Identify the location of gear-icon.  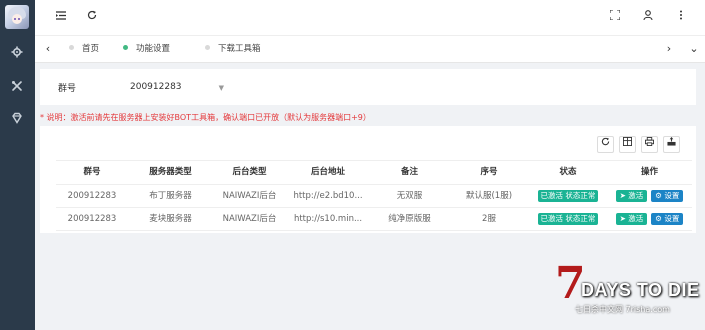
(17, 53).